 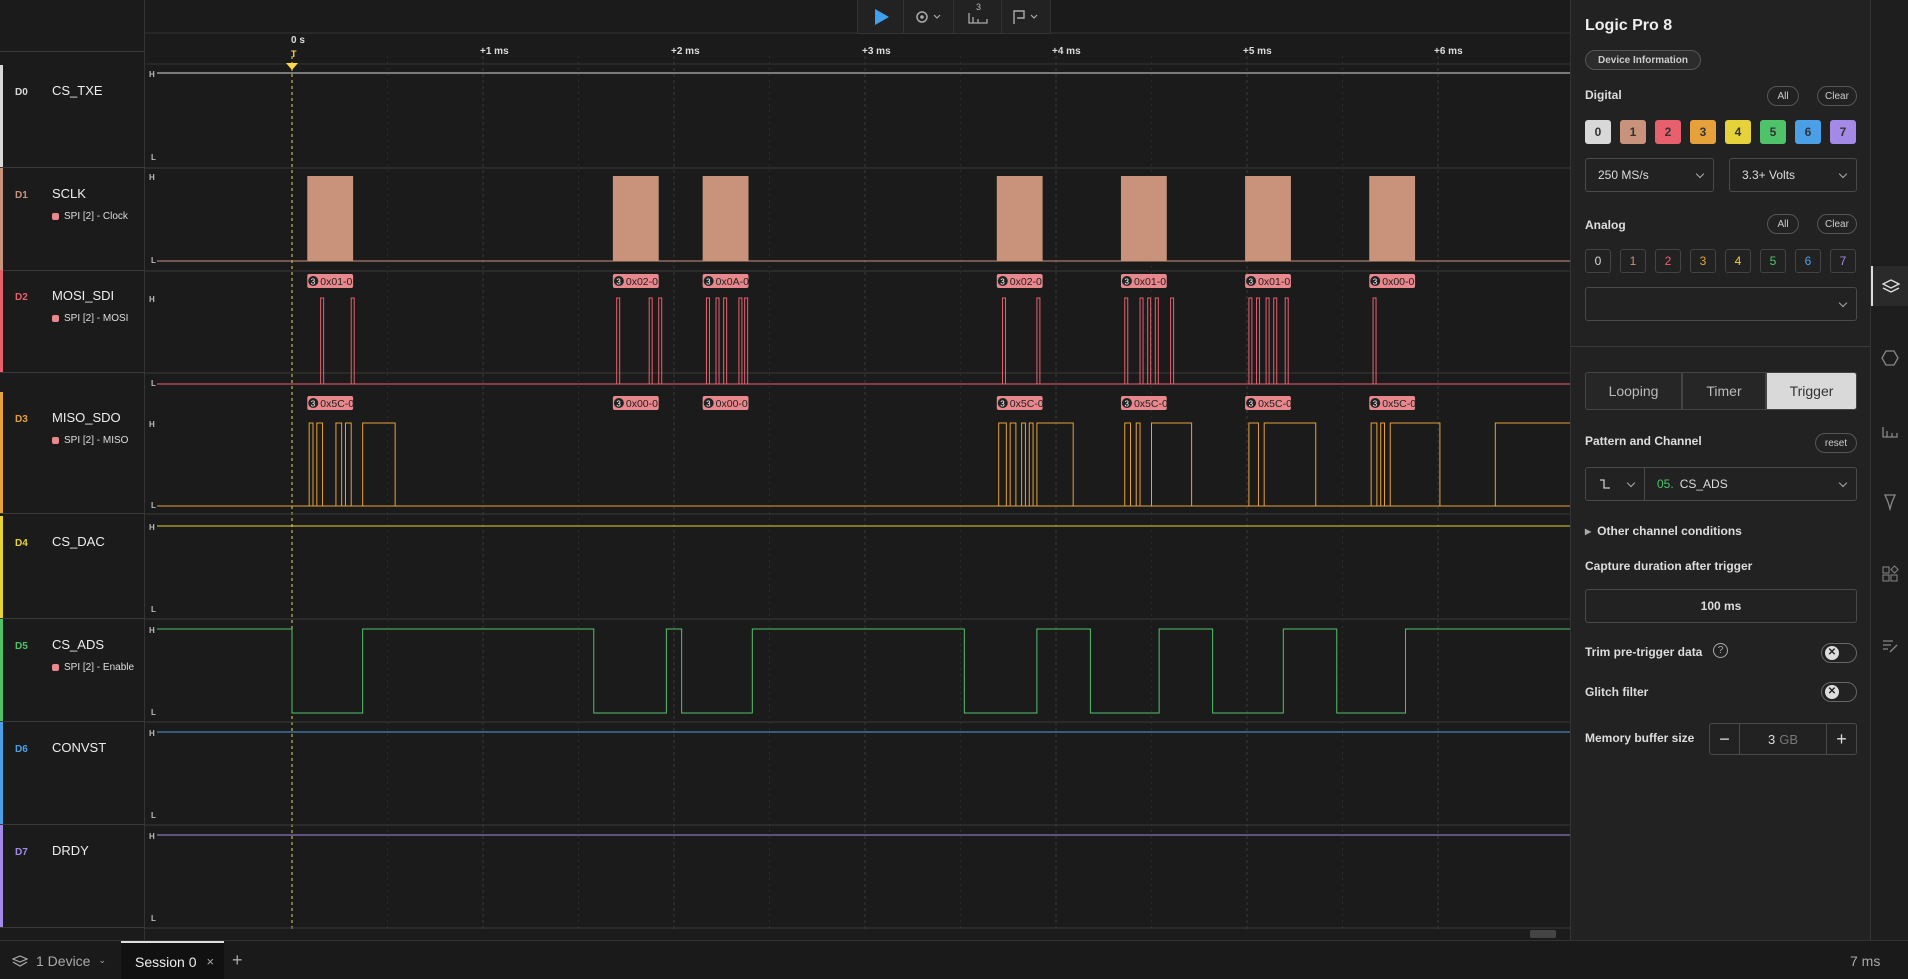 What do you see at coordinates (978, 17) in the screenshot?
I see `capture-count-button: 3` at bounding box center [978, 17].